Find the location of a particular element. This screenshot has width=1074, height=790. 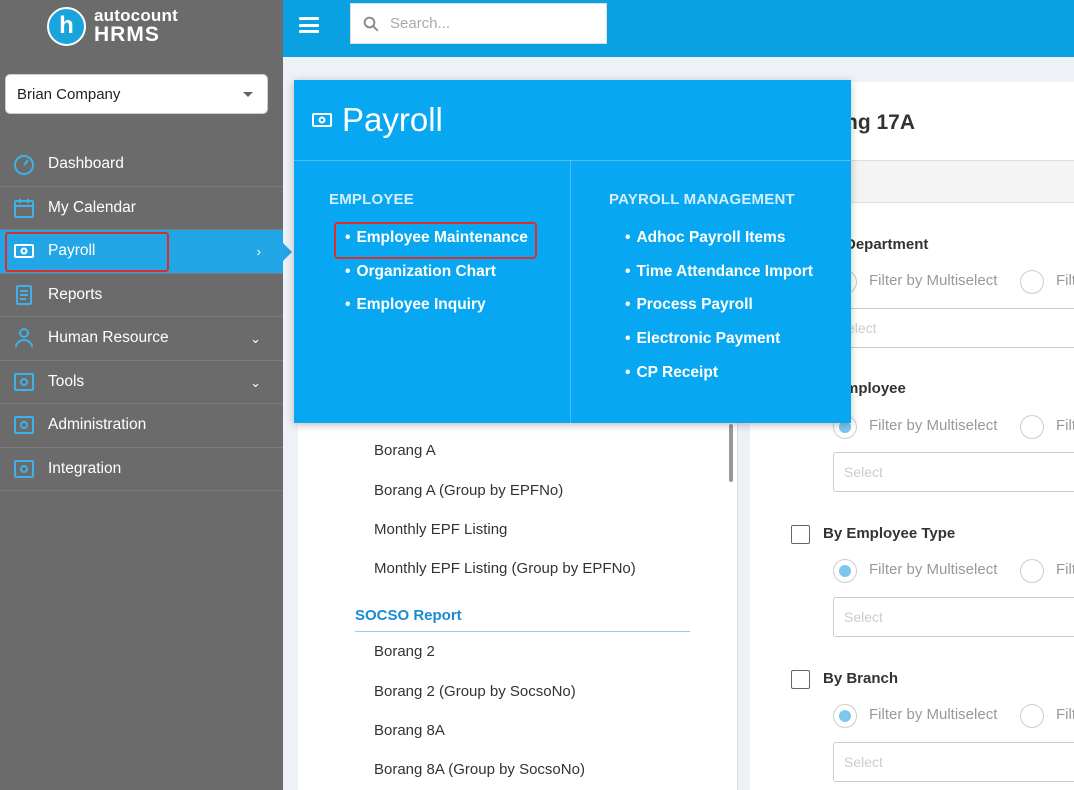

search-box is located at coordinates (478, 23).